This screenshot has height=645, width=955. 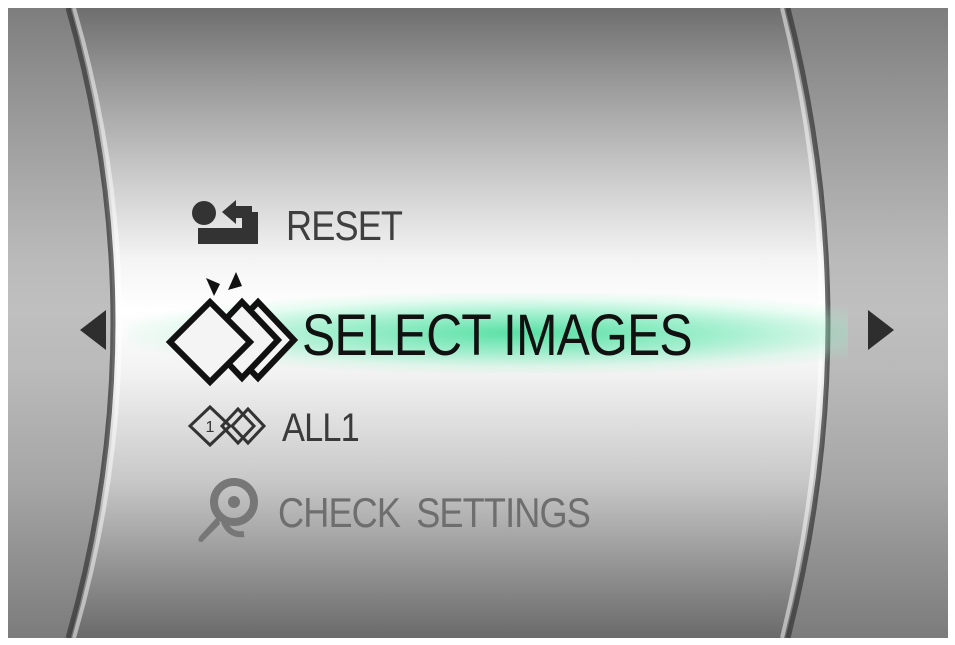 I want to click on all-one-icon: 1, so click(x=227, y=428).